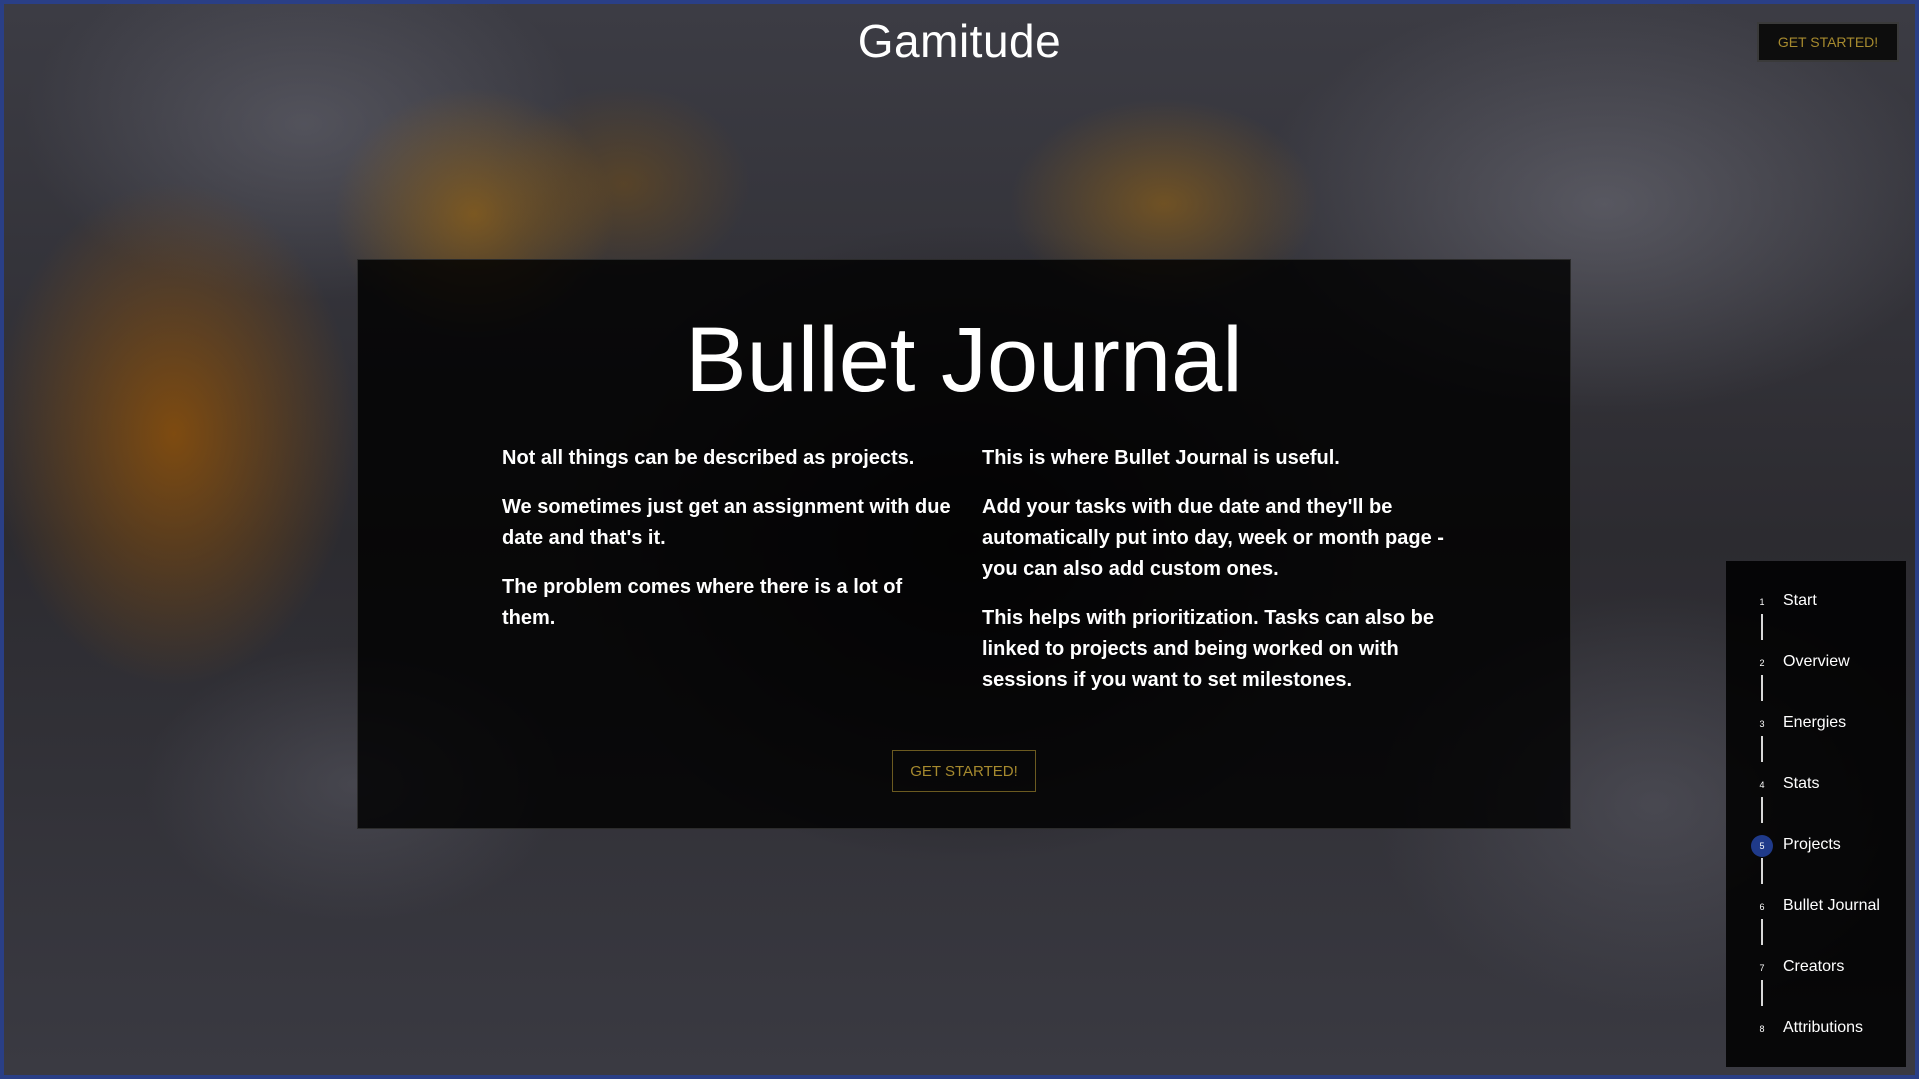  What do you see at coordinates (1823, 1027) in the screenshot?
I see `nav-item-label: Attributions` at bounding box center [1823, 1027].